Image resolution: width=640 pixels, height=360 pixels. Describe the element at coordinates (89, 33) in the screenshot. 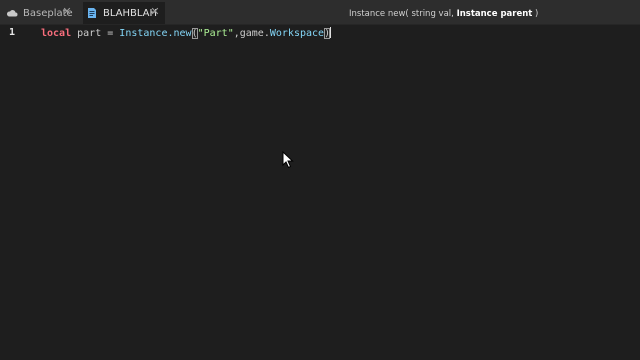

I see `variable-token: part` at that location.